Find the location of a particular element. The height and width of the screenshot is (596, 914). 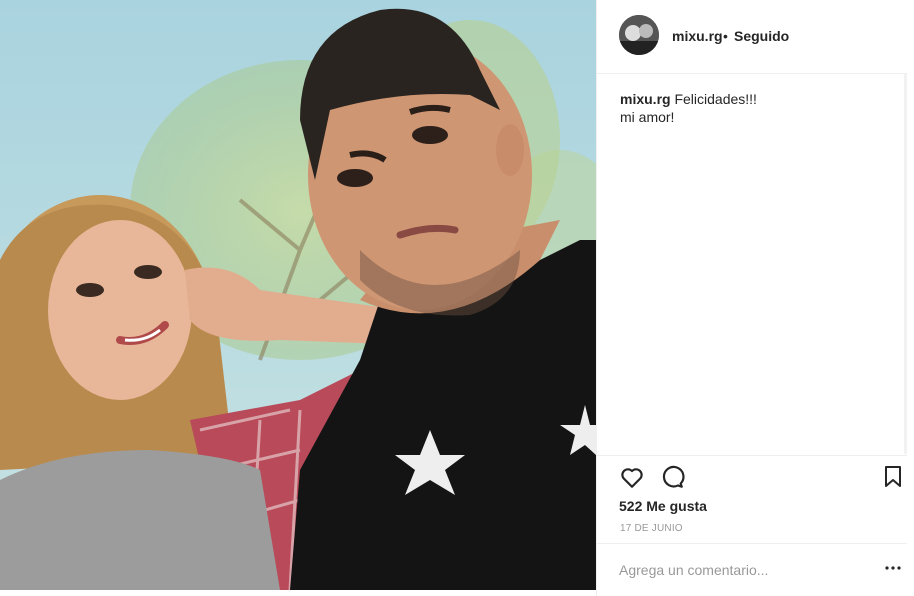

heart-icon is located at coordinates (632, 477).